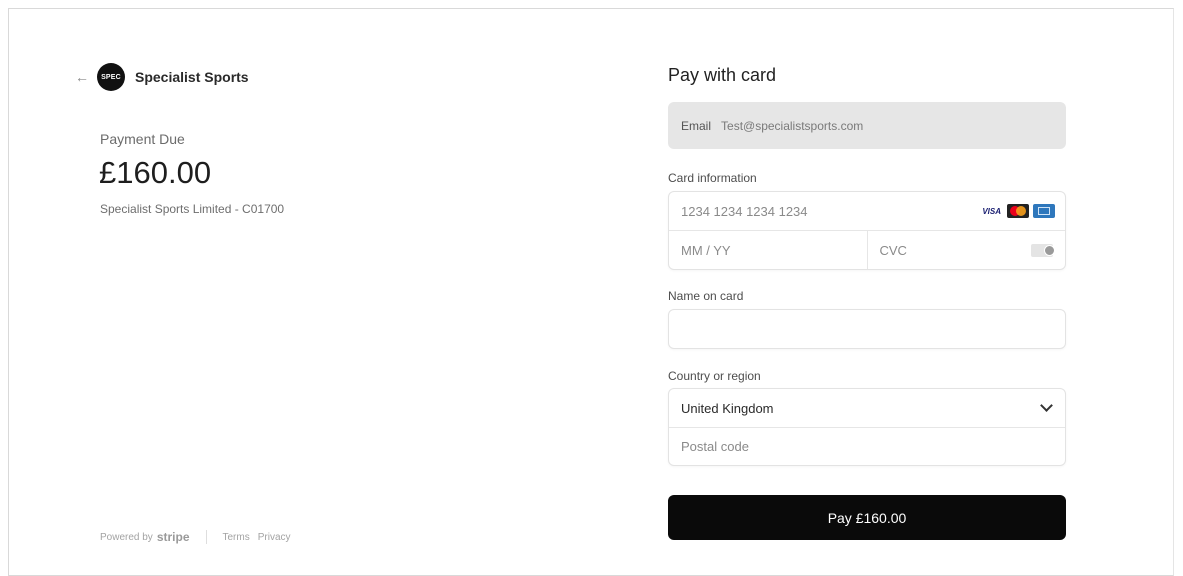  I want to click on card-expiry-cvc-row: MM / YY CVC, so click(867, 249).